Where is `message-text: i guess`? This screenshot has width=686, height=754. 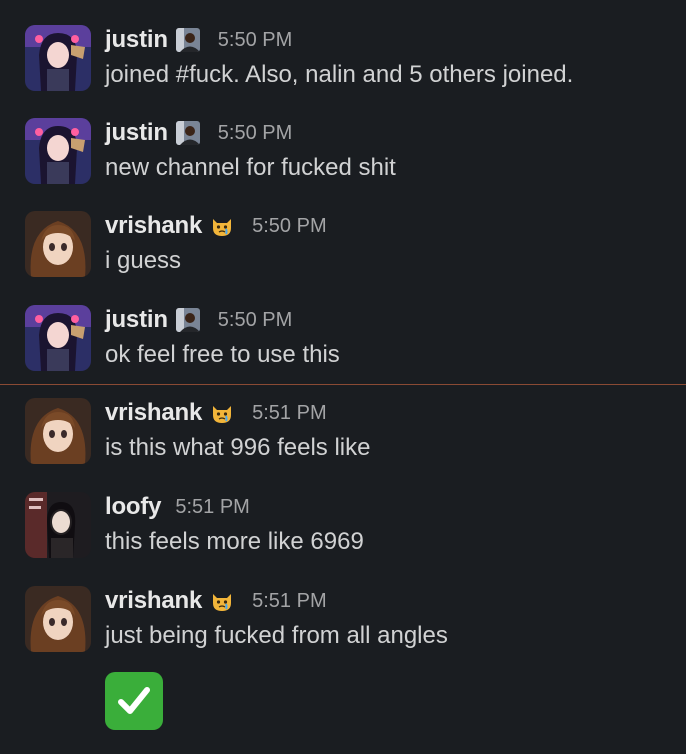
message-text: i guess is located at coordinates (143, 260).